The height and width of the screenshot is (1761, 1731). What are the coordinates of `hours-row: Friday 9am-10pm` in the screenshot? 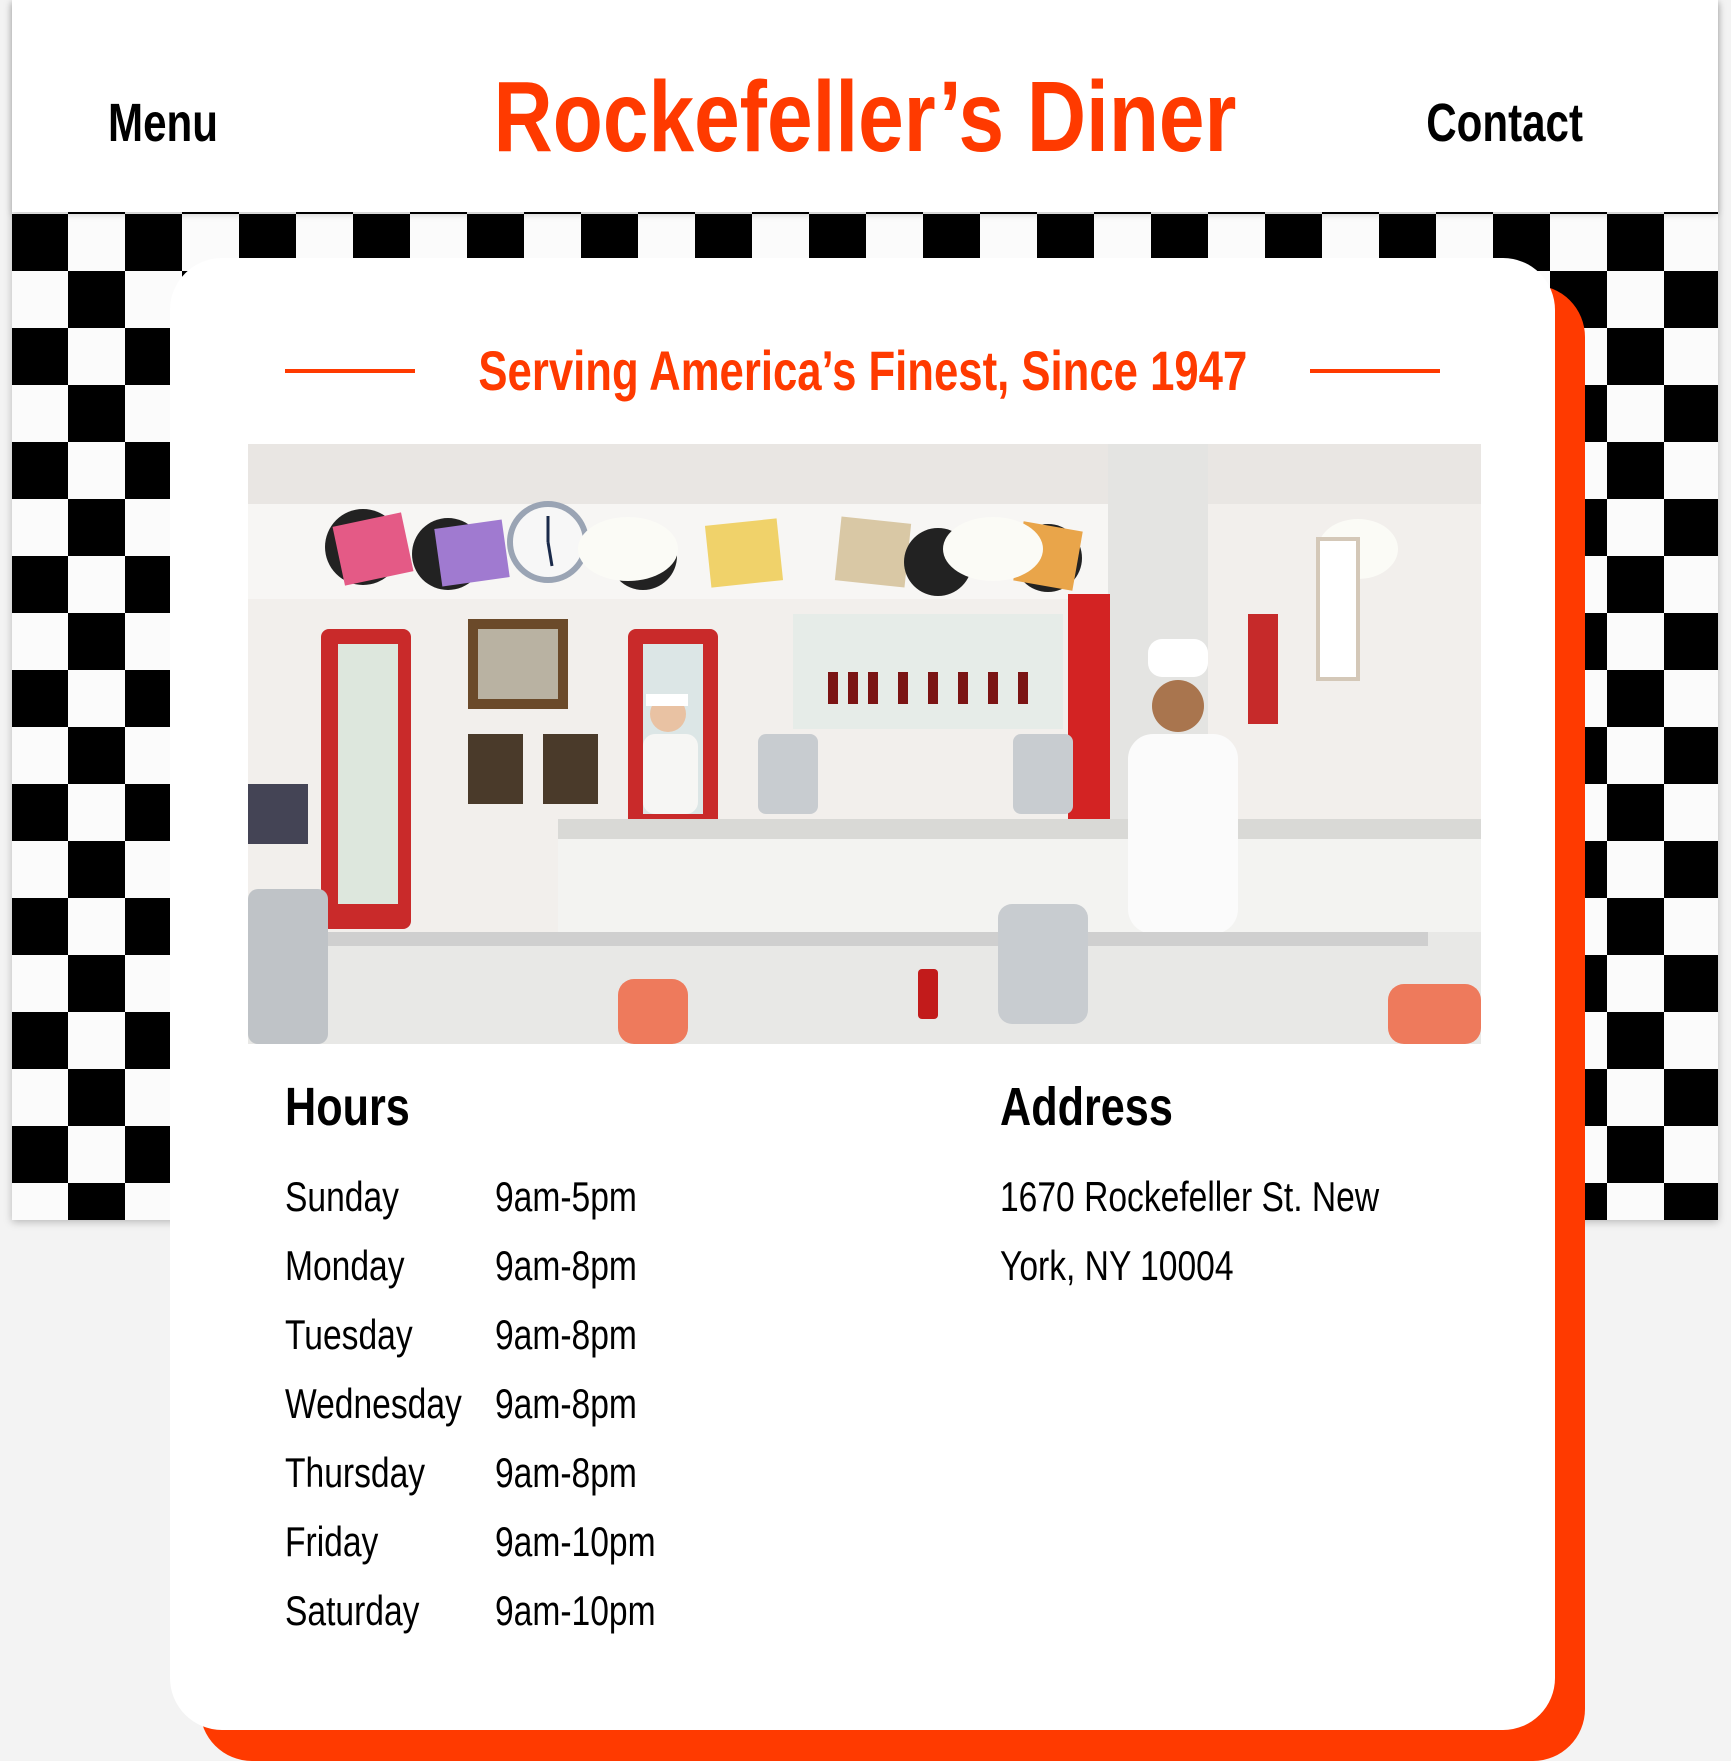 It's located at (535, 1552).